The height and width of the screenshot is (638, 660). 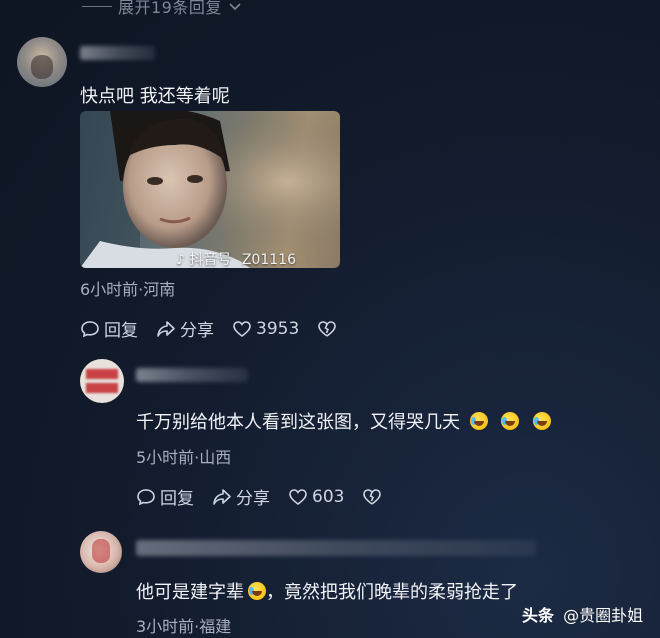 I want to click on comment-text-part2: ，竟然把我们晚辈的柔弱抢走了, so click(x=392, y=592).